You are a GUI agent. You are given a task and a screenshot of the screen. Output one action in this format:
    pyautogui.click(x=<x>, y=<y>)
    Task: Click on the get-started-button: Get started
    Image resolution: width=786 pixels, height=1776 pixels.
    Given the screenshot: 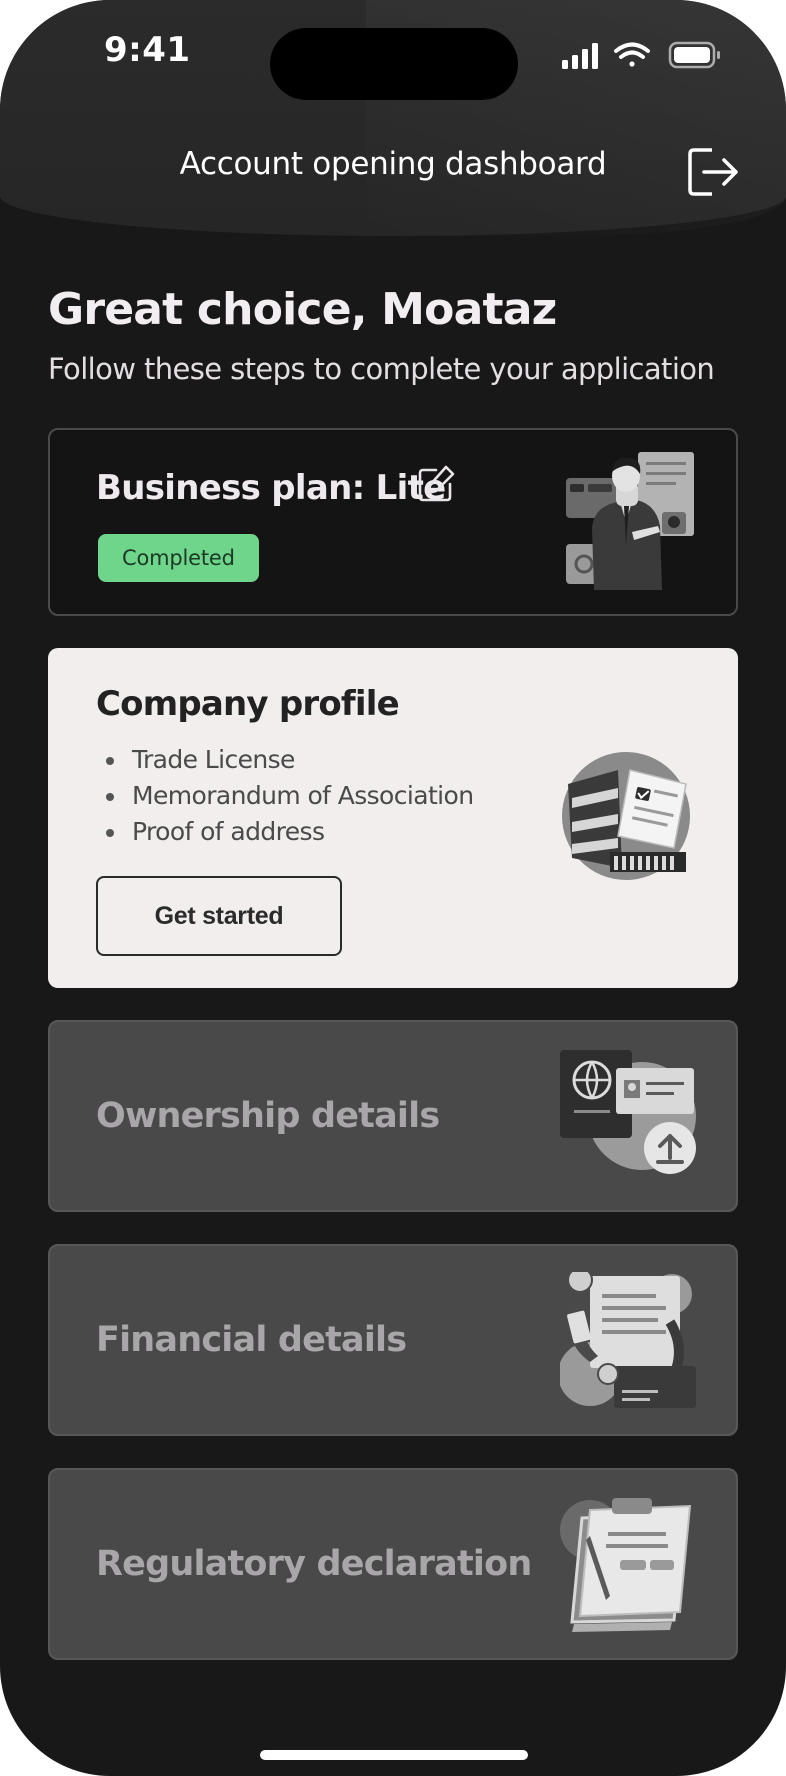 What is the action you would take?
    pyautogui.click(x=219, y=916)
    